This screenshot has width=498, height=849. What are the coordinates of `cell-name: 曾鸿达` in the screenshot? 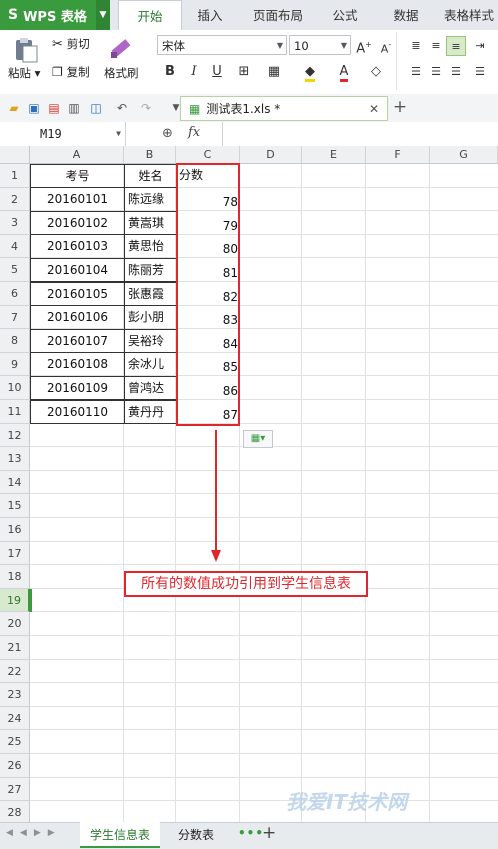 It's located at (150, 388).